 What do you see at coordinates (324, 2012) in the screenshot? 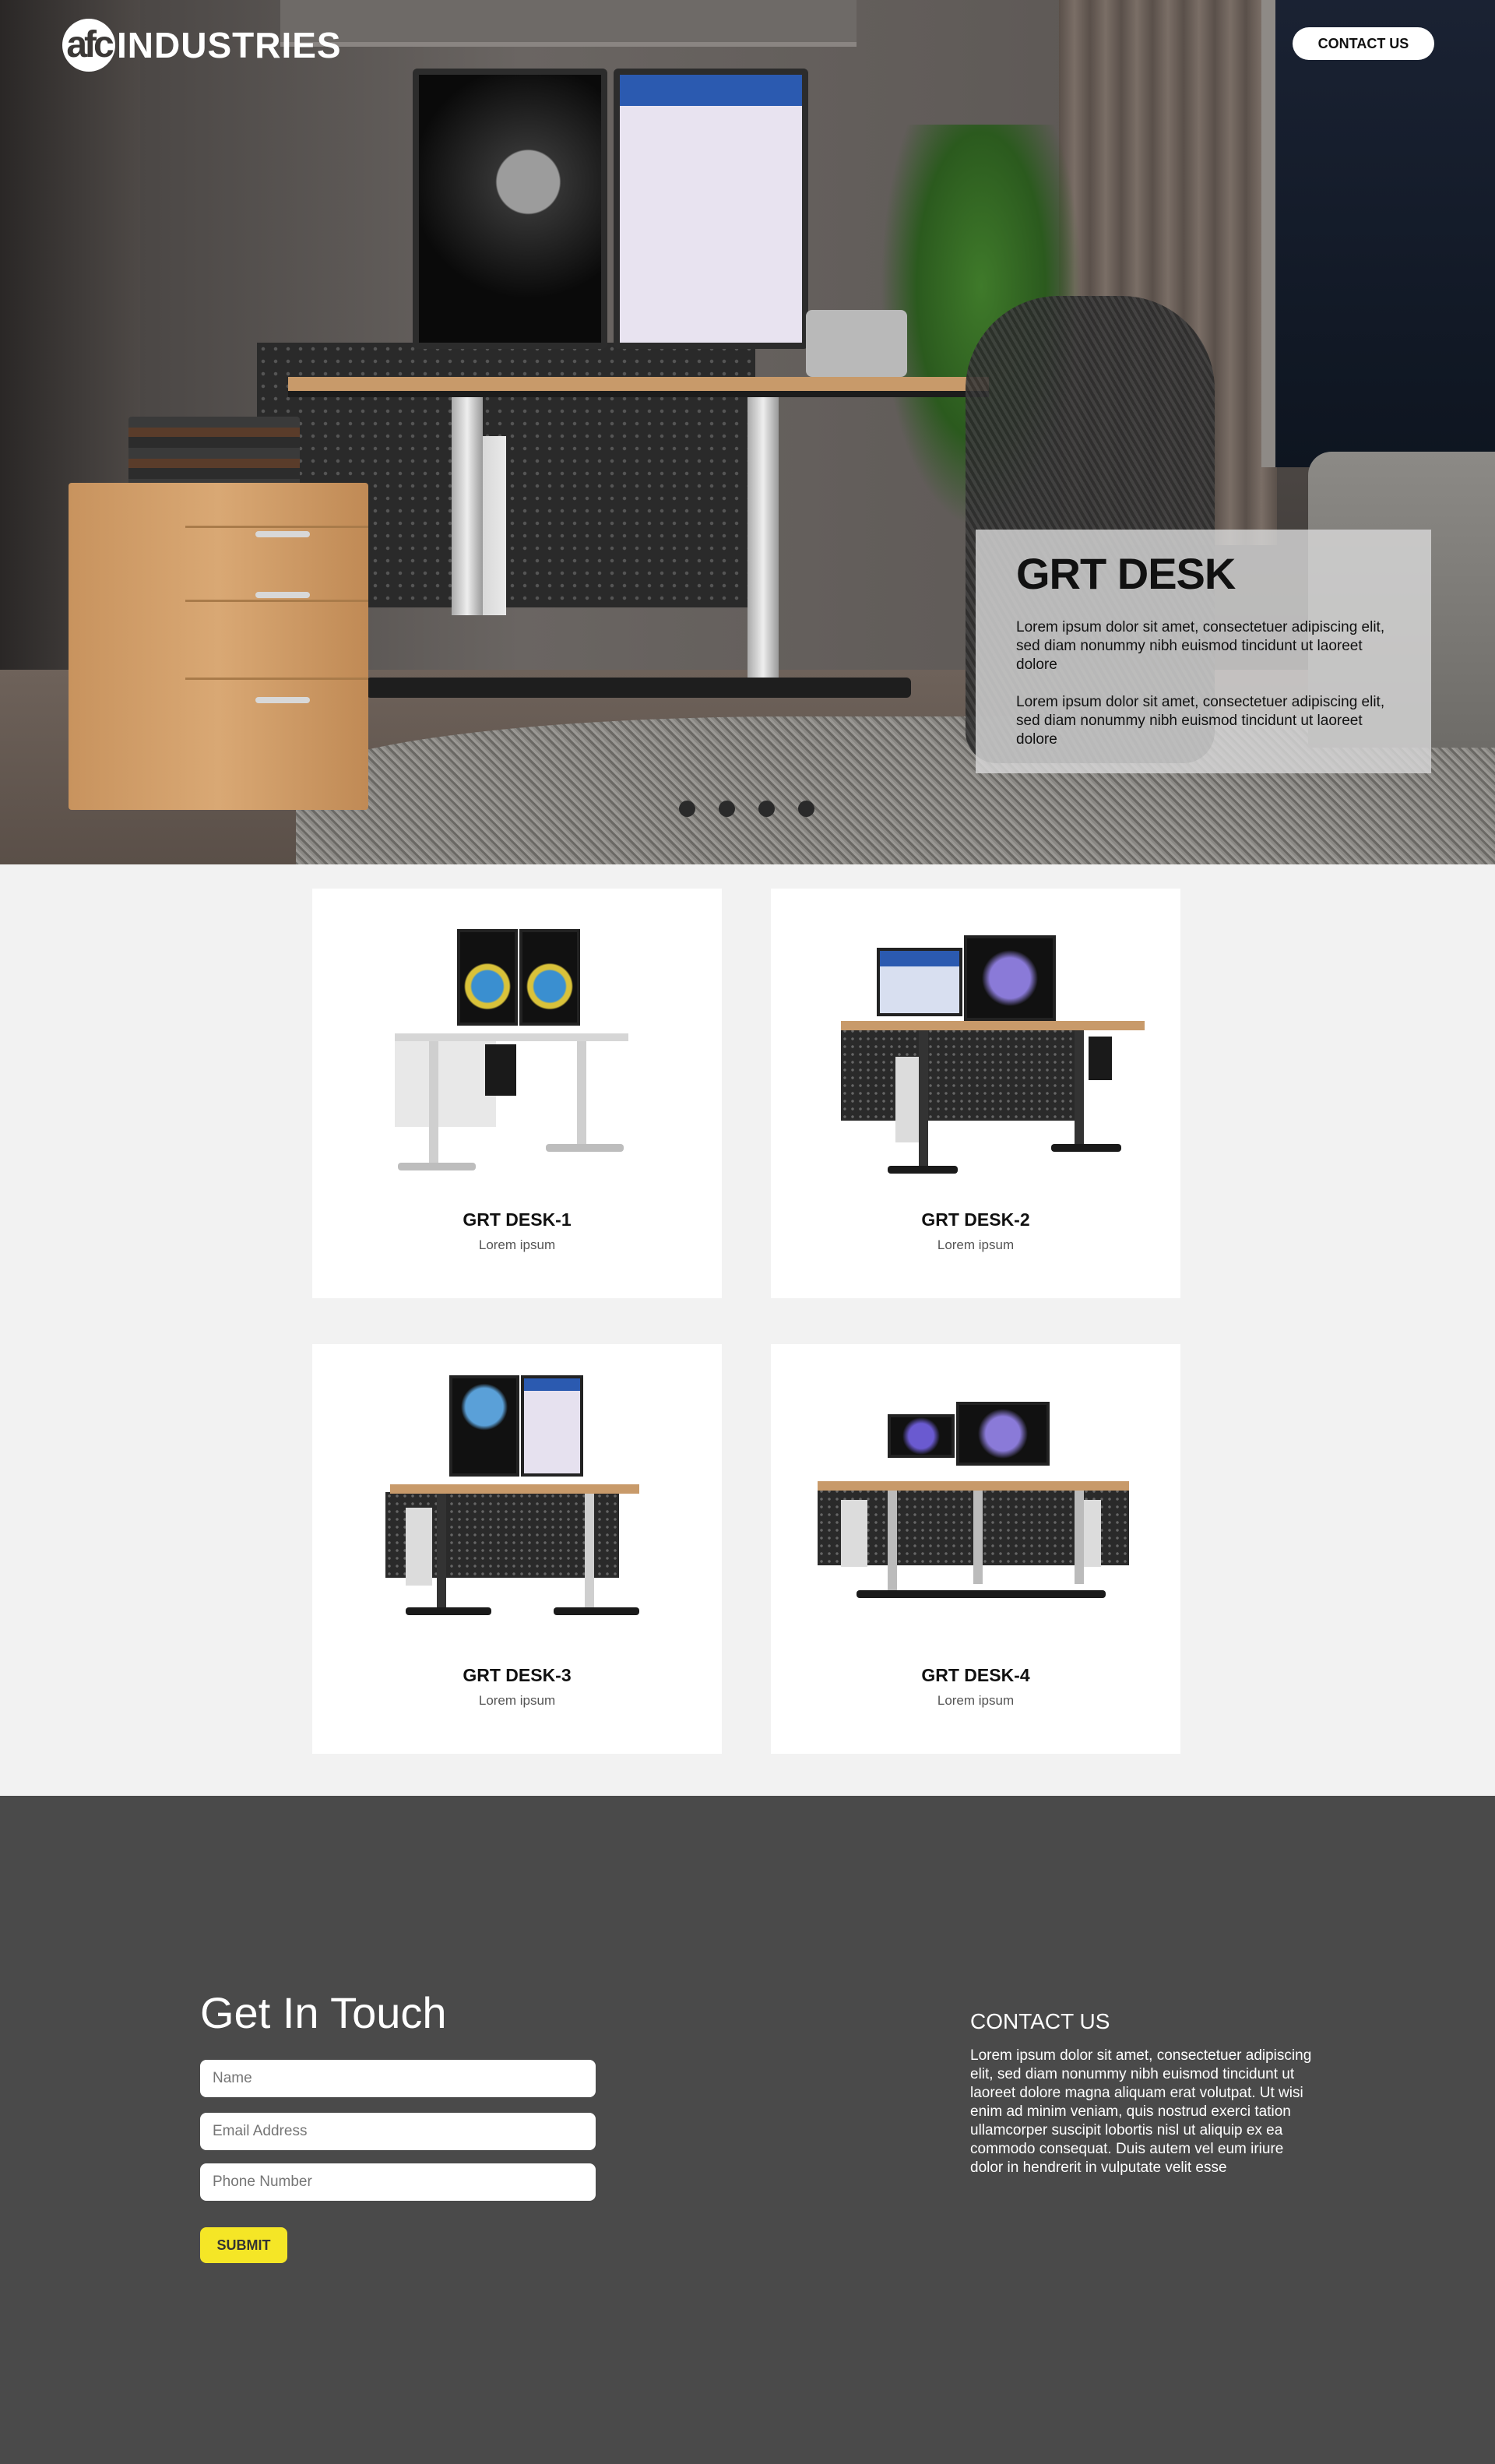
I see `contact-heading: Get In Touch` at bounding box center [324, 2012].